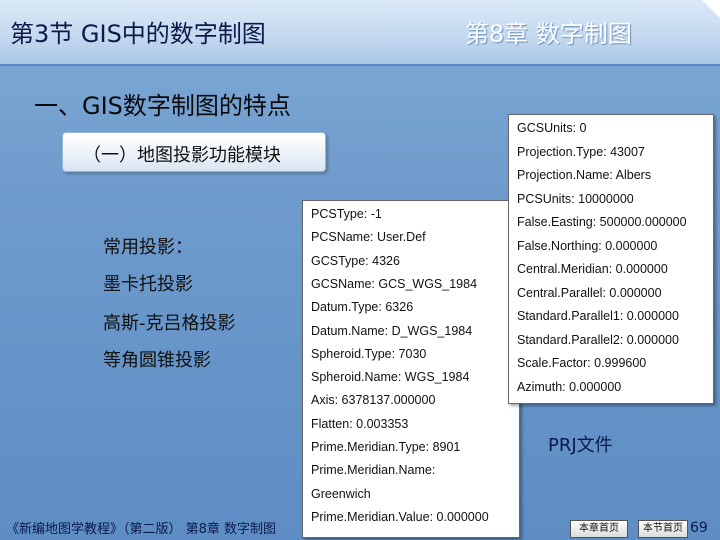 This screenshot has height=540, width=720. Describe the element at coordinates (587, 245) in the screenshot. I see `prj-param-line: False.Northing: 0.000000` at that location.